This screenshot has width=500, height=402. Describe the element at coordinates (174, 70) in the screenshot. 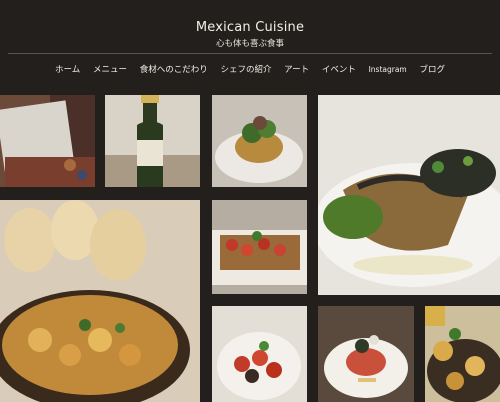

I see `nav-ingredients: 食材へのこだわり` at that location.